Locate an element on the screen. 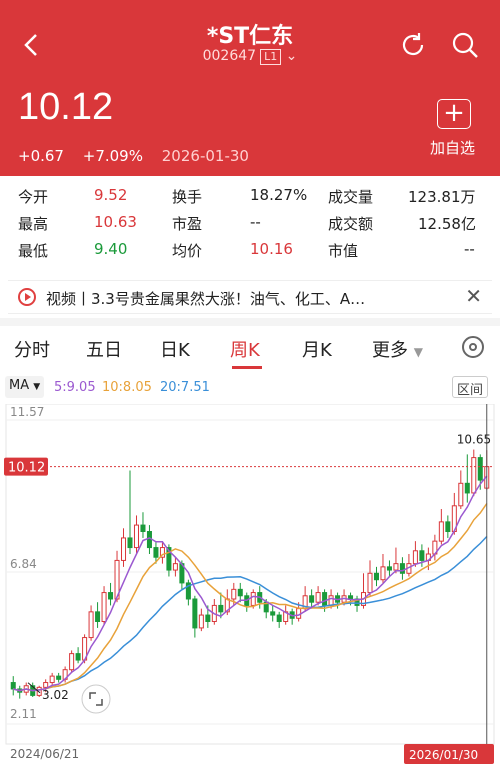  current-price-label: 10.12 is located at coordinates (26, 468).